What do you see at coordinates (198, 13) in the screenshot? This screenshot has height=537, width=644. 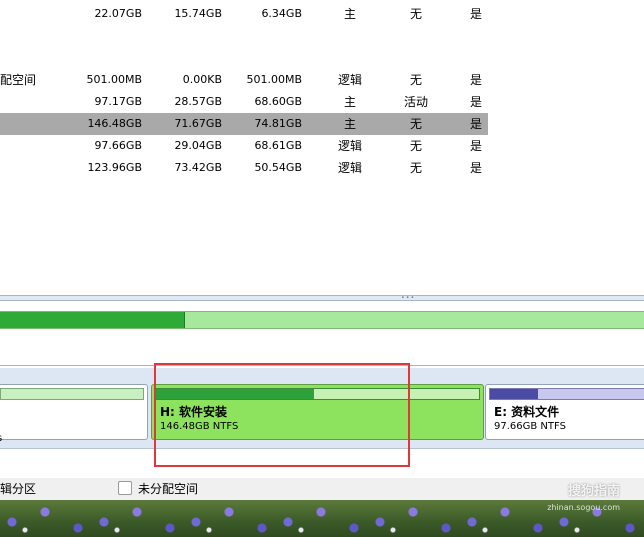 I see `partition-used: 15.74GB` at bounding box center [198, 13].